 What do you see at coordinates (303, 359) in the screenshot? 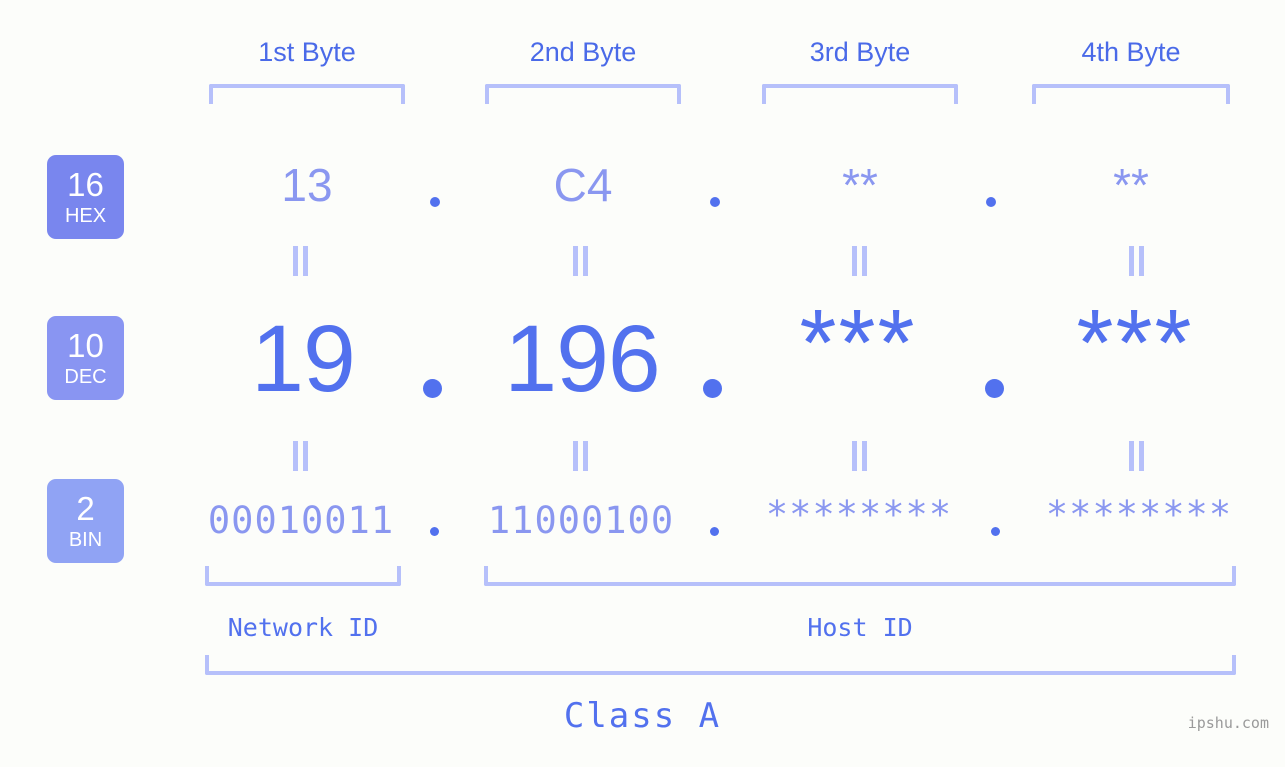
I see `dec-byte-1: 19` at bounding box center [303, 359].